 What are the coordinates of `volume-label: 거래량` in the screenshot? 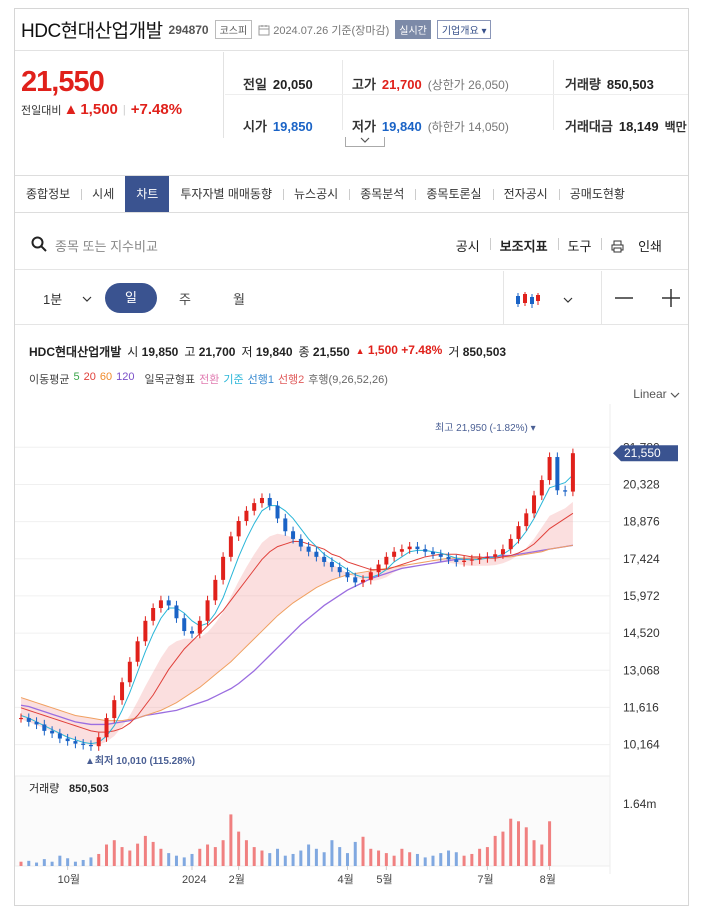 It's located at (44, 788).